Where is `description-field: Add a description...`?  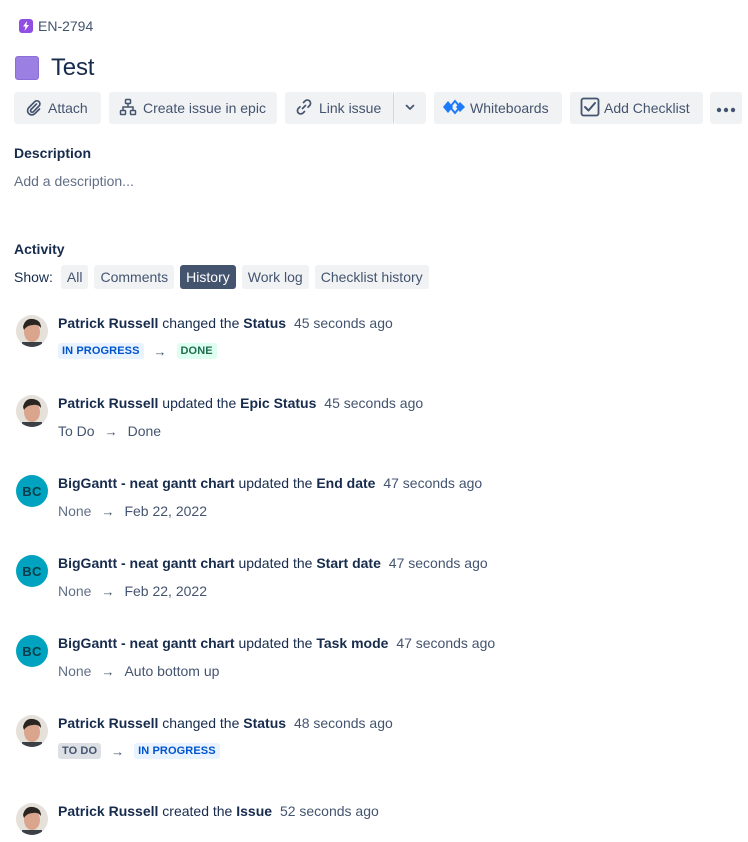
description-field: Add a description... is located at coordinates (74, 181).